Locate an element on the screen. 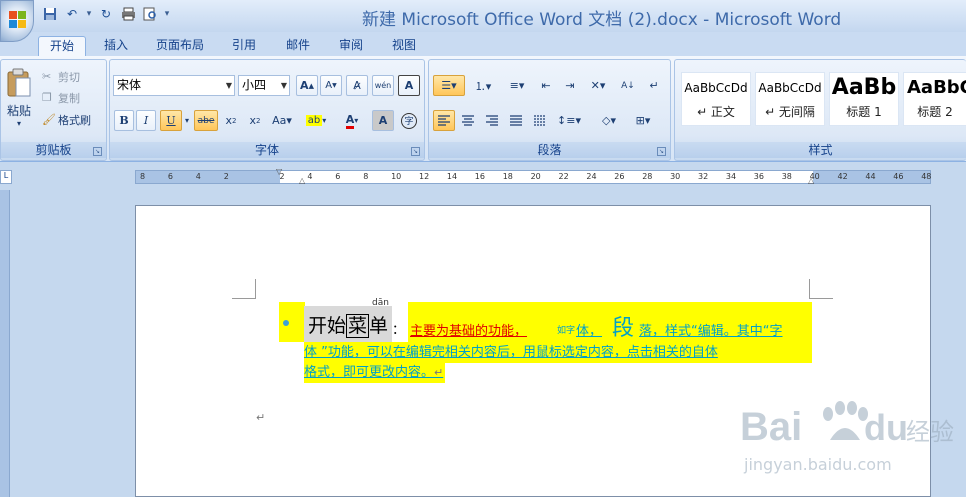 The image size is (966, 497). line1-rest-text: 落，样式“编辑。其中“字 is located at coordinates (711, 331).